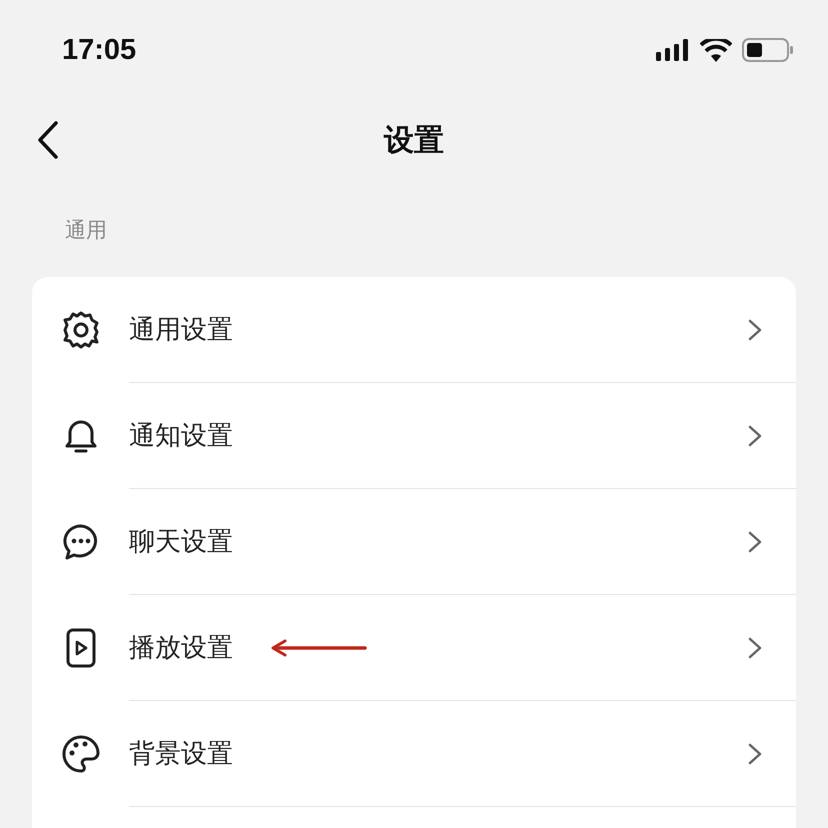  What do you see at coordinates (414, 542) in the screenshot?
I see `settings-item: 聊天设置` at bounding box center [414, 542].